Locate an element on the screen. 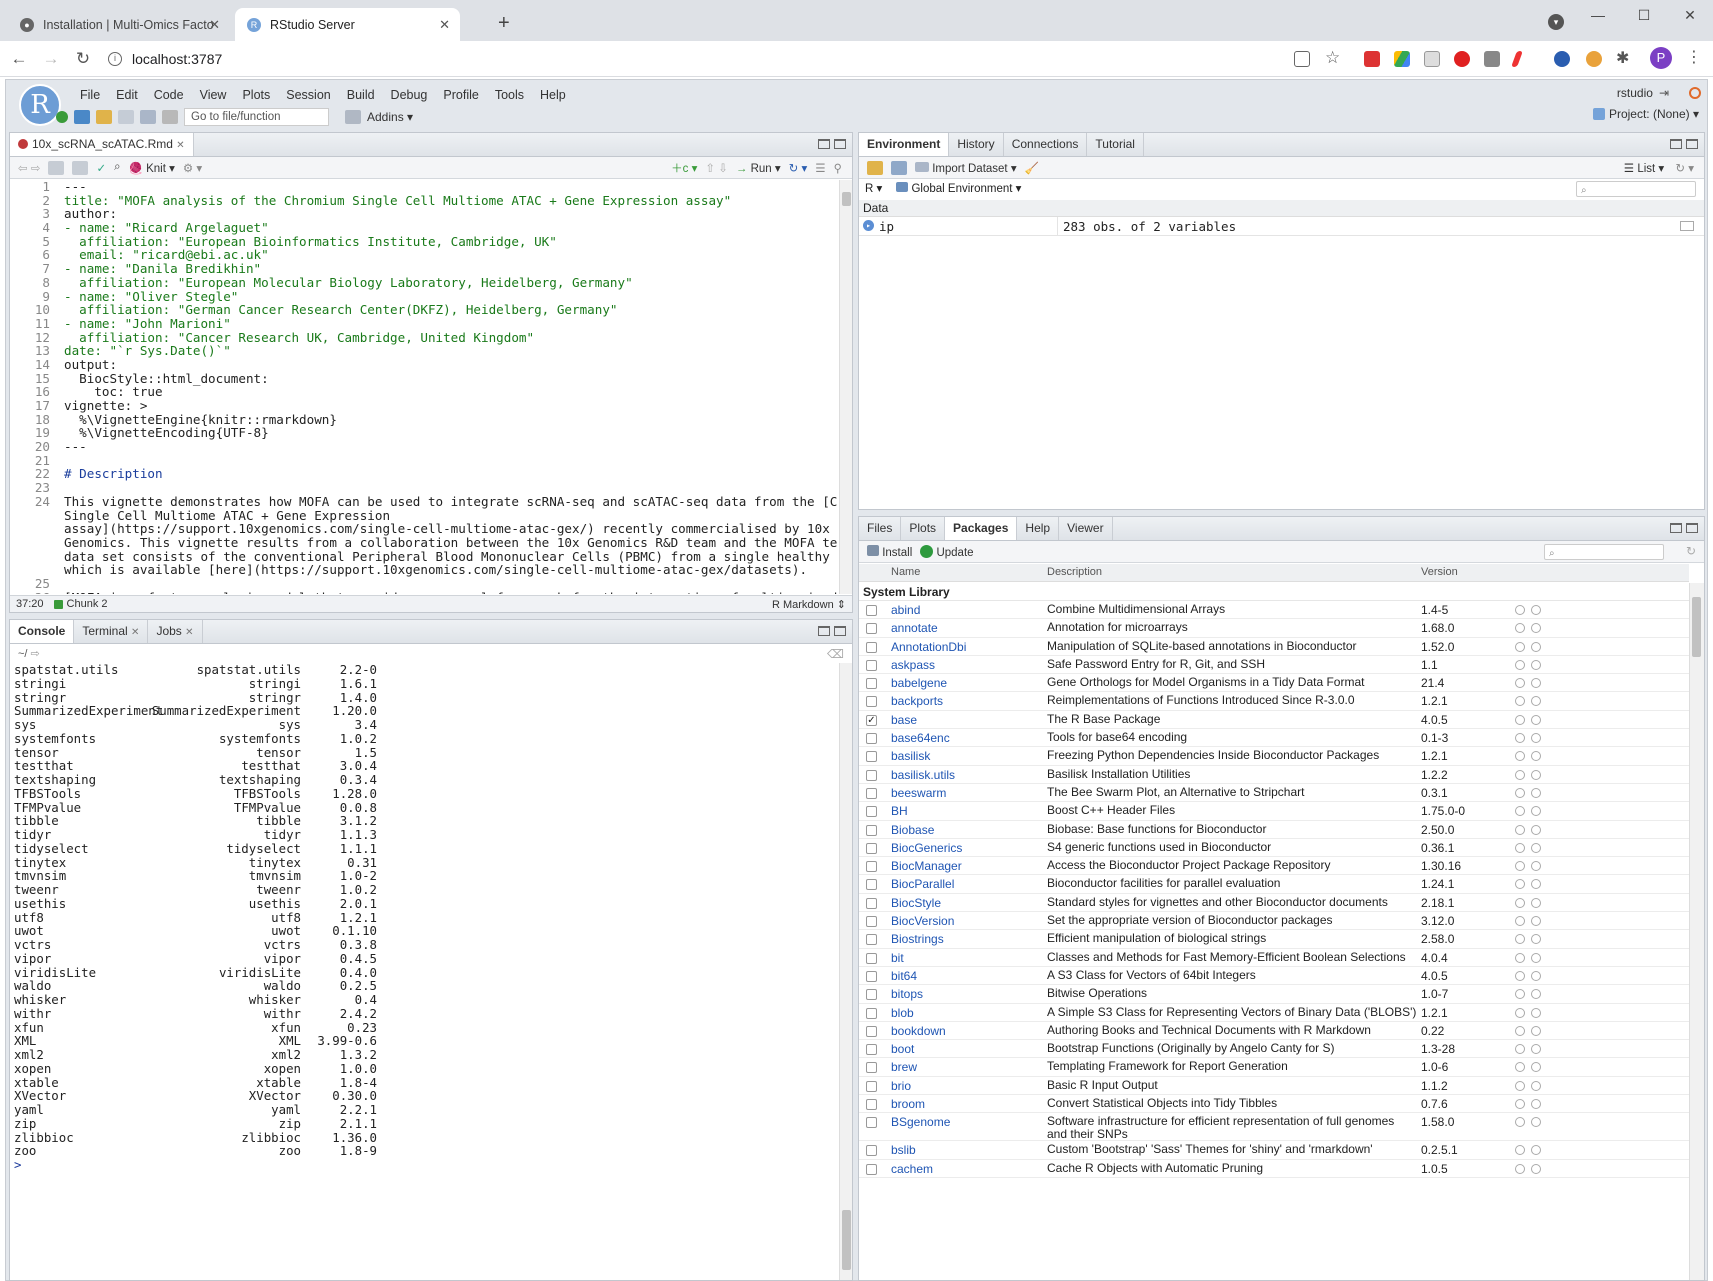 The height and width of the screenshot is (1281, 1713). editor-line: 25 is located at coordinates (424, 584).